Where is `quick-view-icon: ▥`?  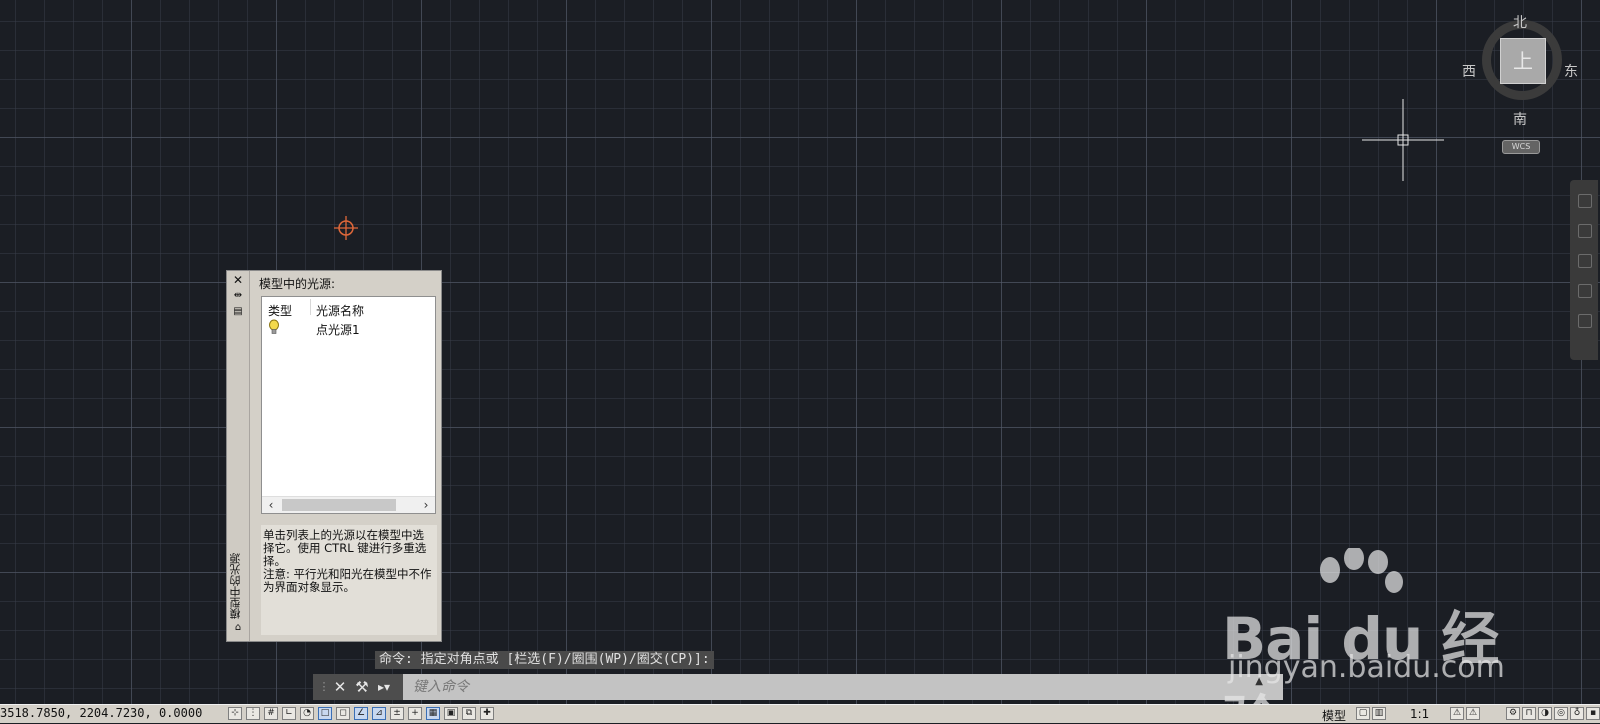 quick-view-icon: ▥ is located at coordinates (1379, 713).